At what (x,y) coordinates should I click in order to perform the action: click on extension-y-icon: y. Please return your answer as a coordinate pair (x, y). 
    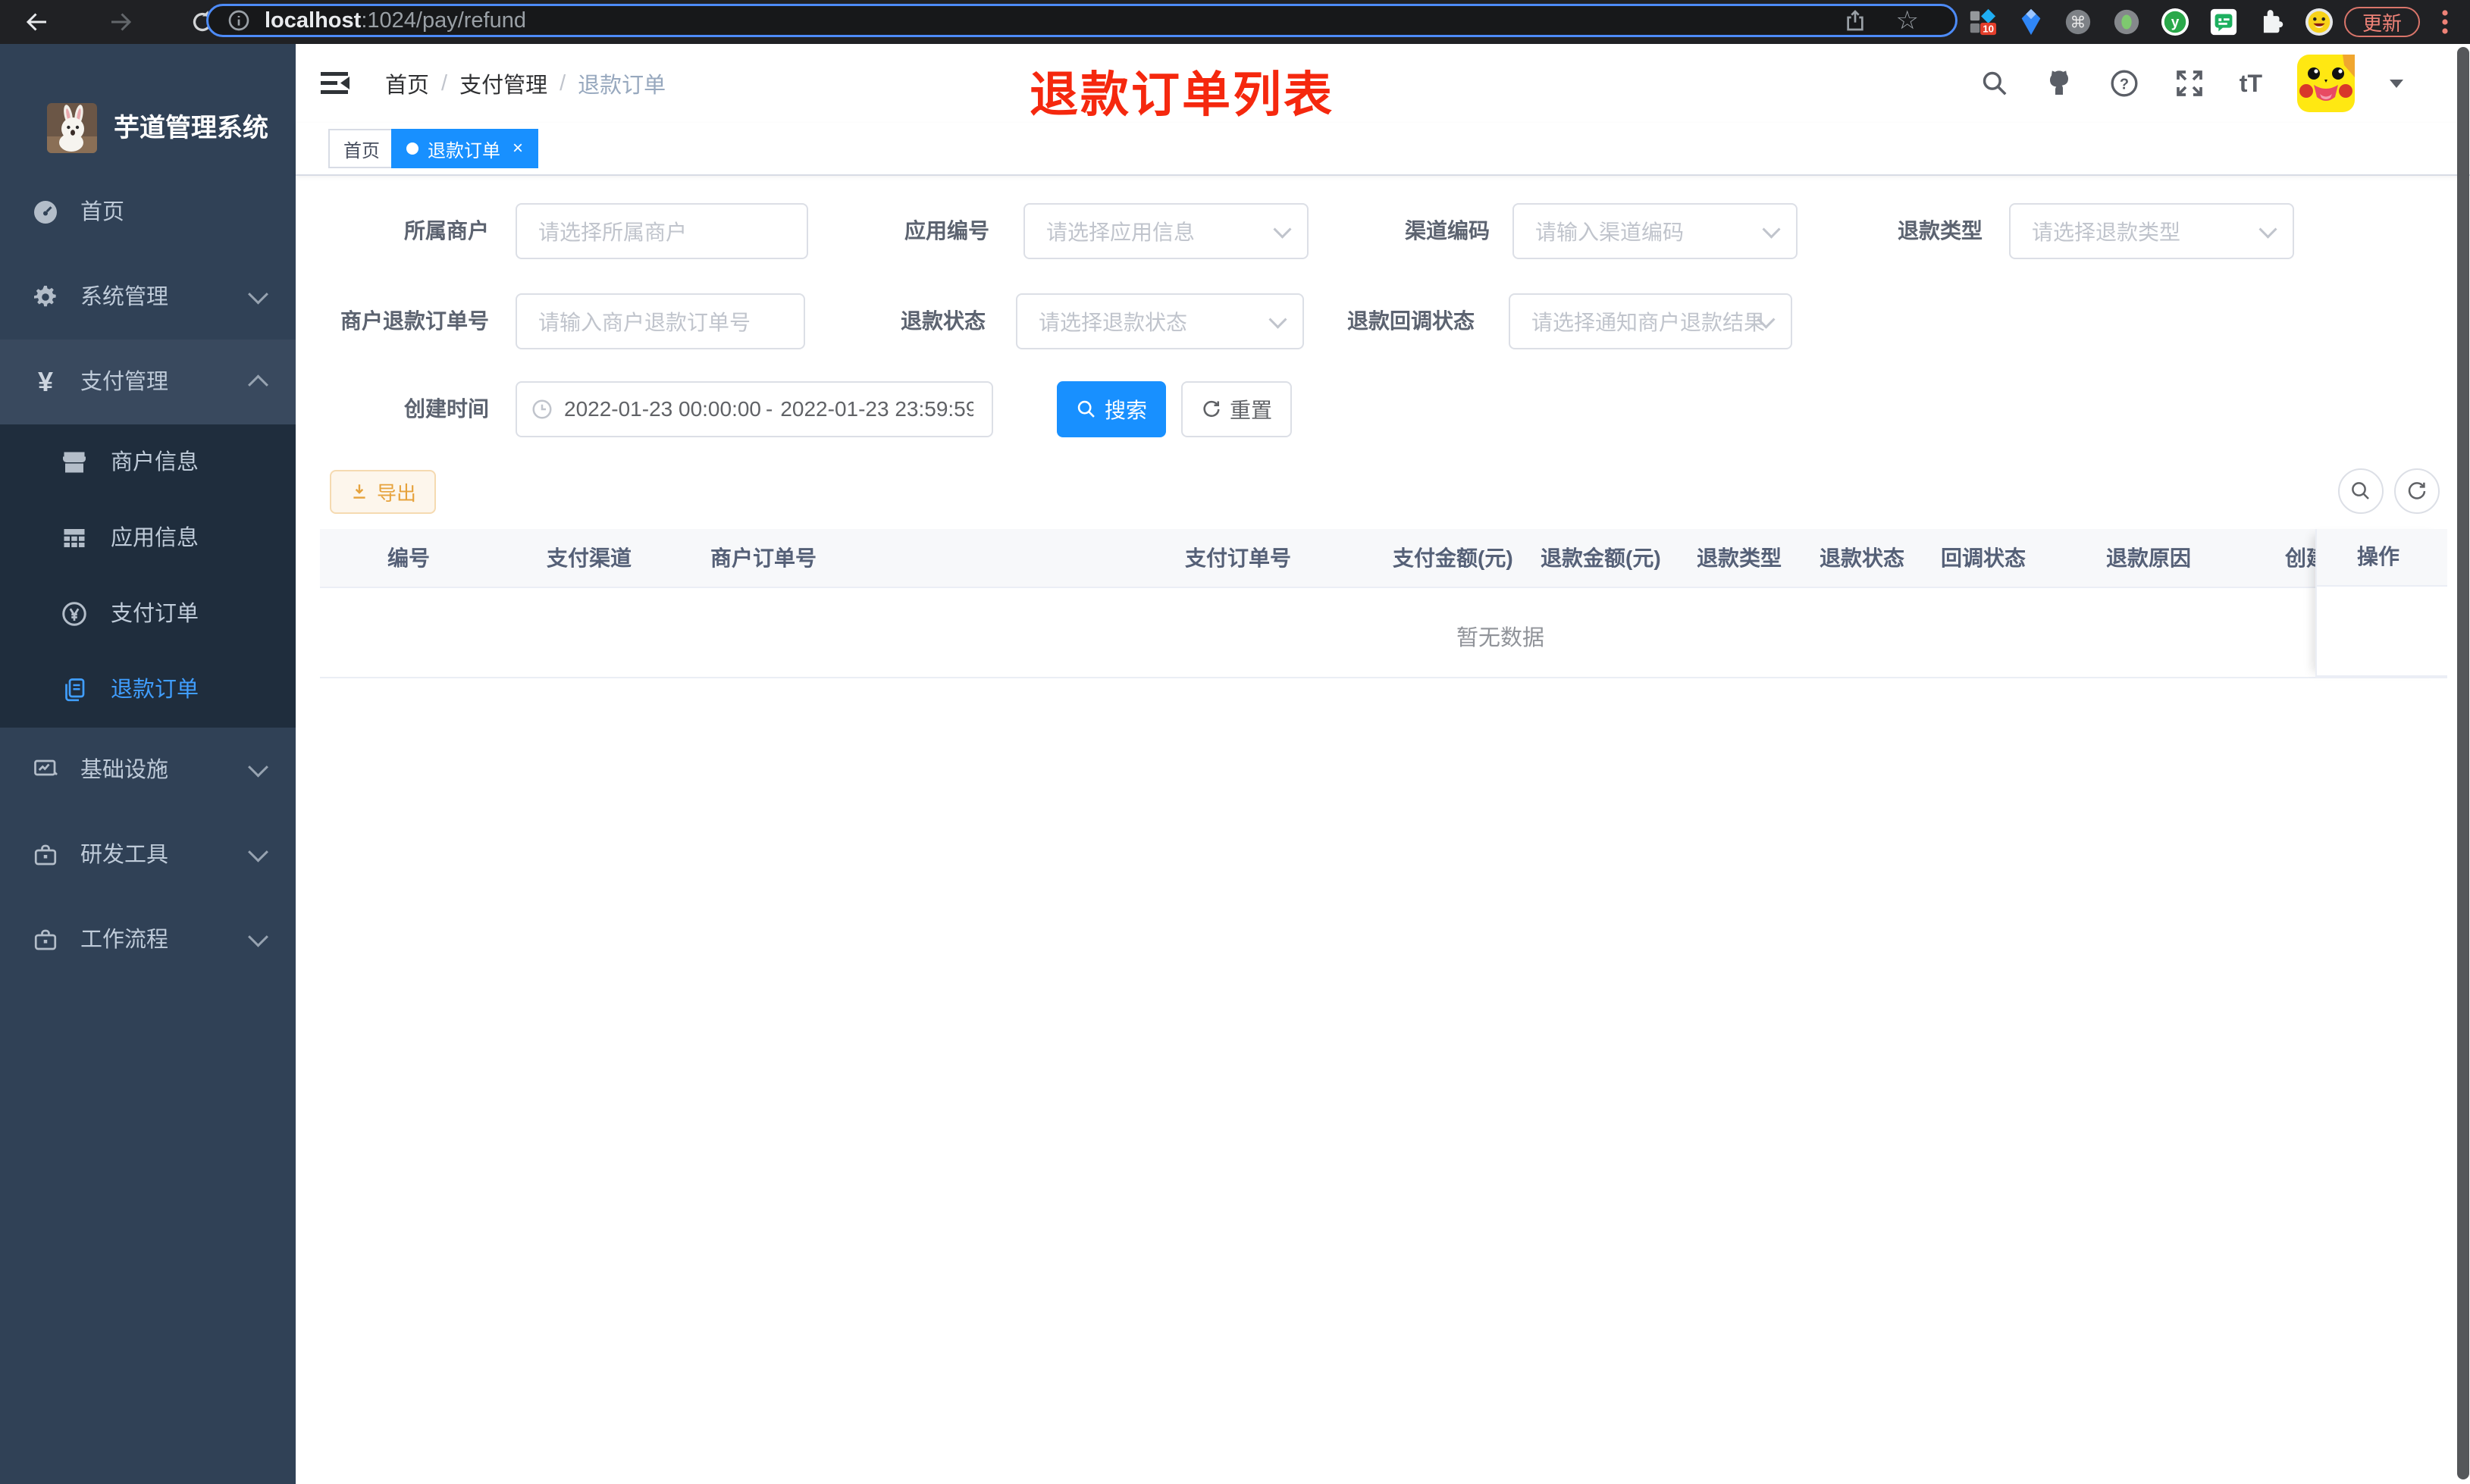
    Looking at the image, I should click on (2175, 22).